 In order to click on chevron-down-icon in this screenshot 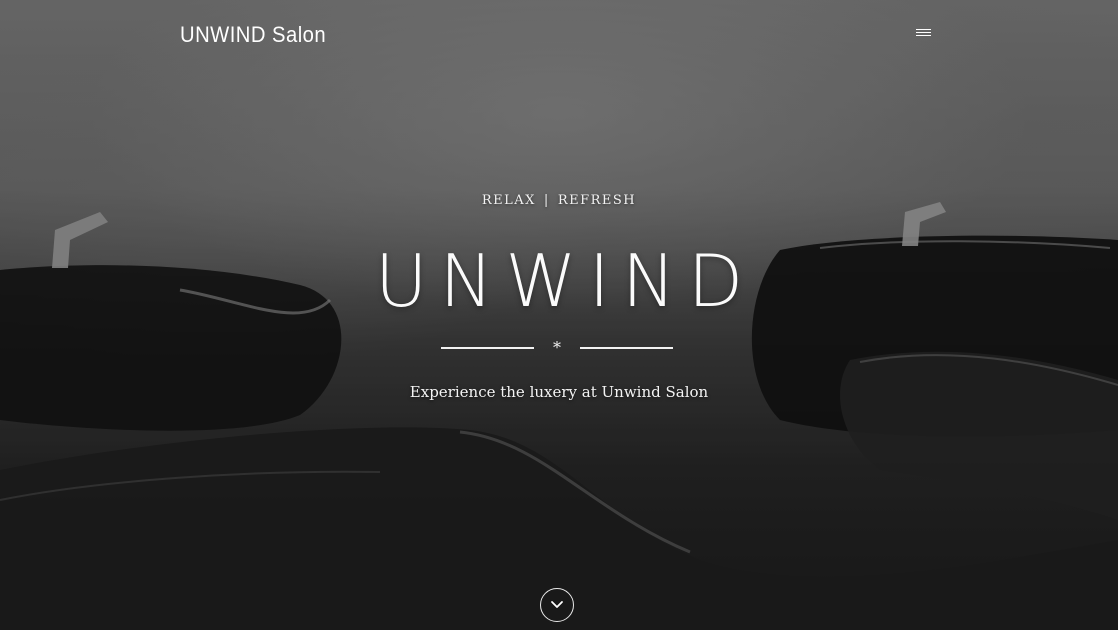, I will do `click(557, 604)`.